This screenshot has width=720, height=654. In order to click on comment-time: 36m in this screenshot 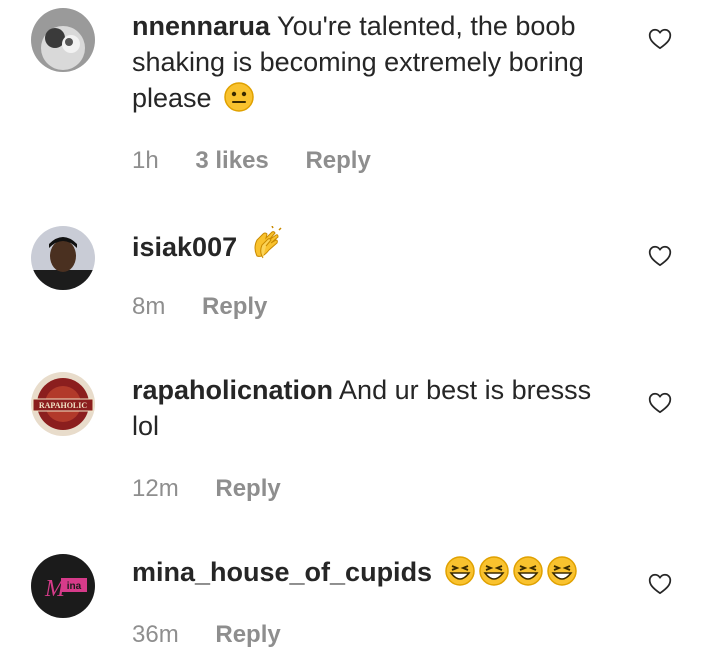, I will do `click(155, 634)`.